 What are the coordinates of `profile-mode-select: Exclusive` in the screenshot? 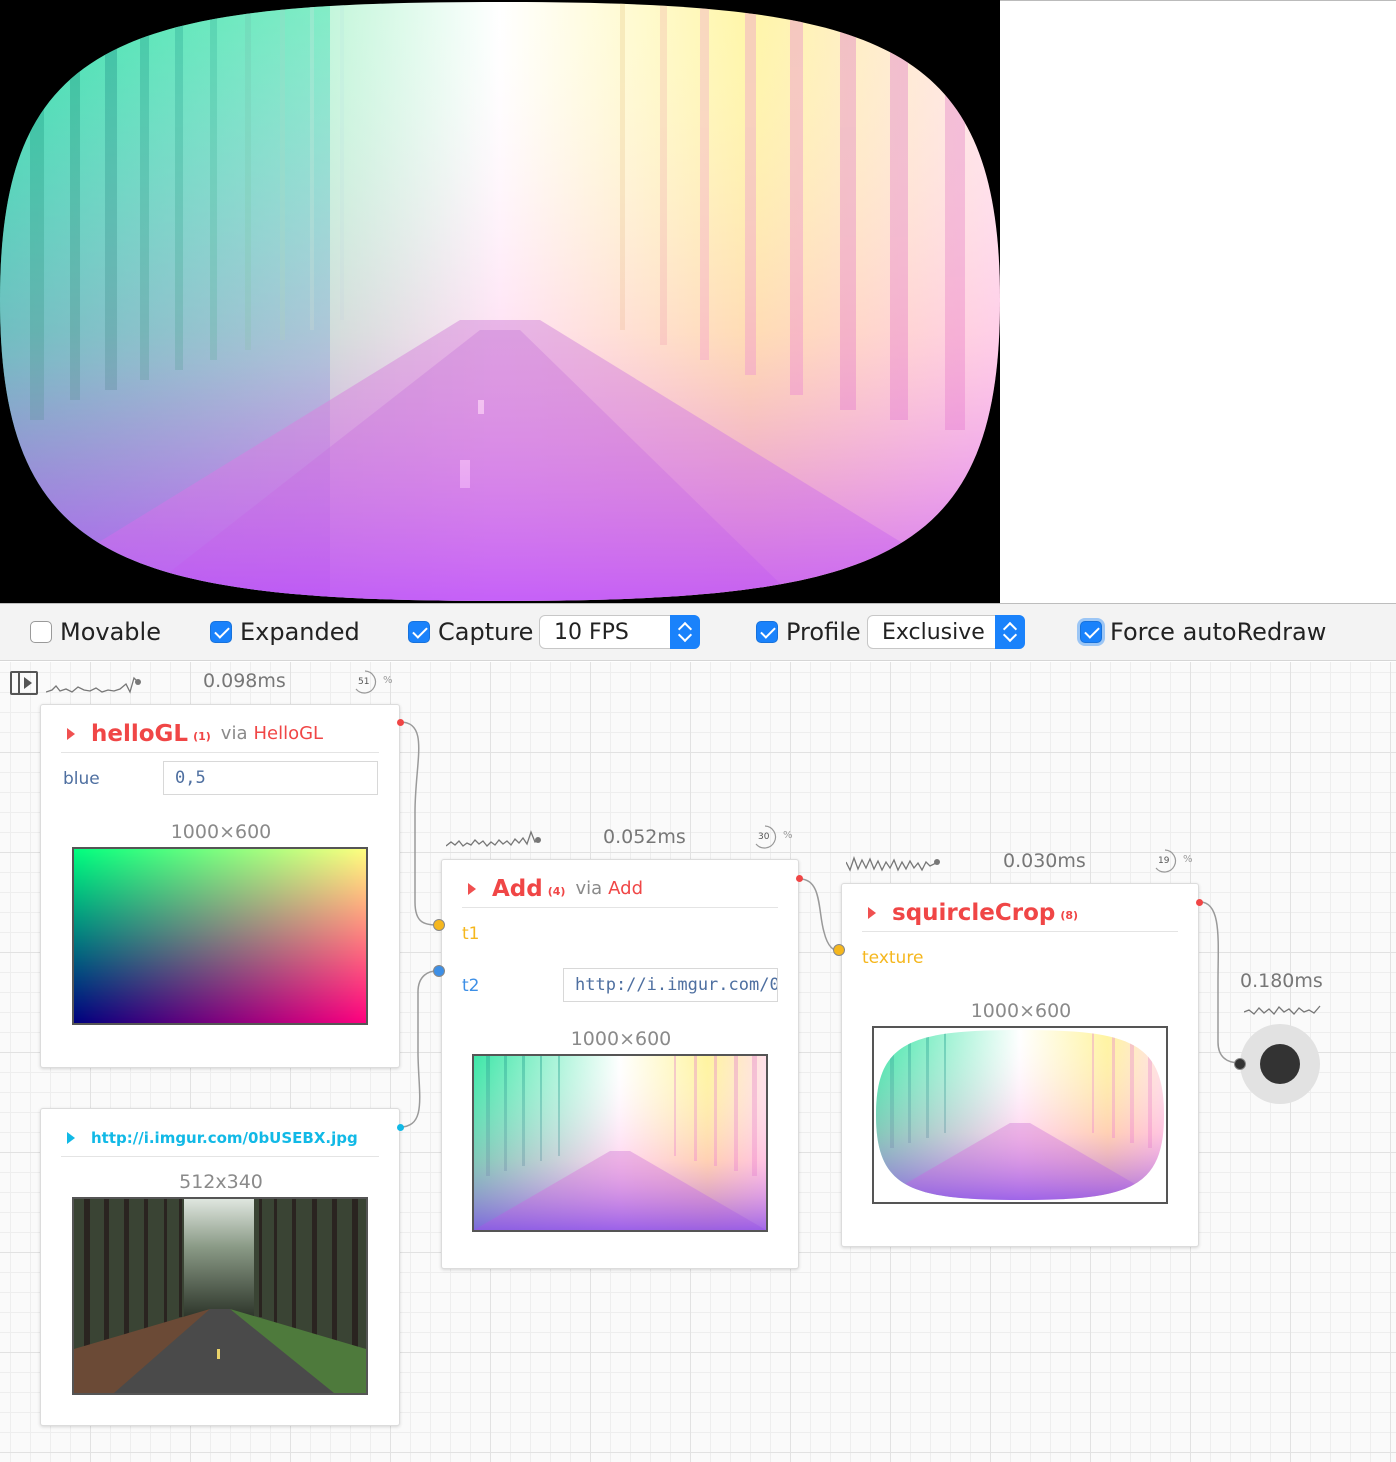 It's located at (946, 632).